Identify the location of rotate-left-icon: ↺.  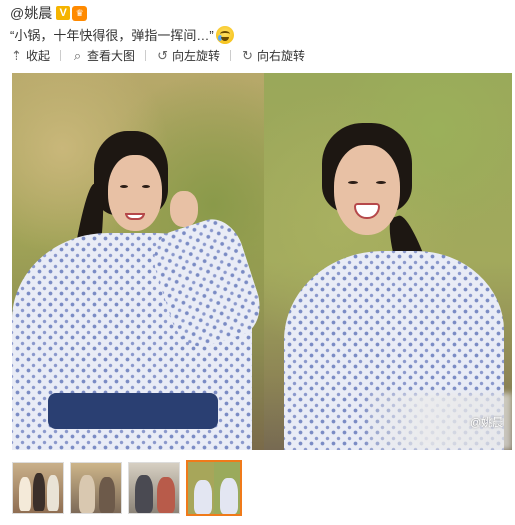
(162, 55).